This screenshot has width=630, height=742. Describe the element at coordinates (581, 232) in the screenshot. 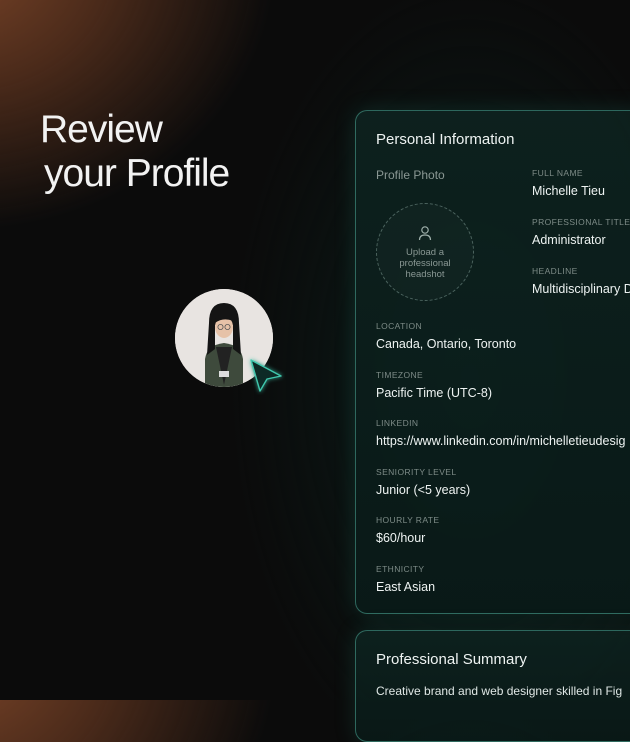

I see `field-professional-title: PROFESSIONAL TITLE Administrator` at that location.